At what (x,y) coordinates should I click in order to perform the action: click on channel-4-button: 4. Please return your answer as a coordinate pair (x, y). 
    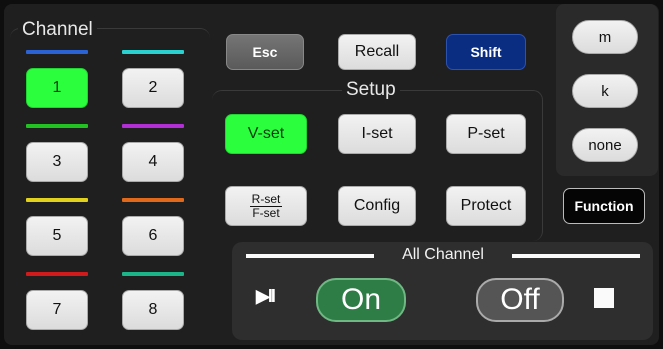
    Looking at the image, I should click on (153, 162).